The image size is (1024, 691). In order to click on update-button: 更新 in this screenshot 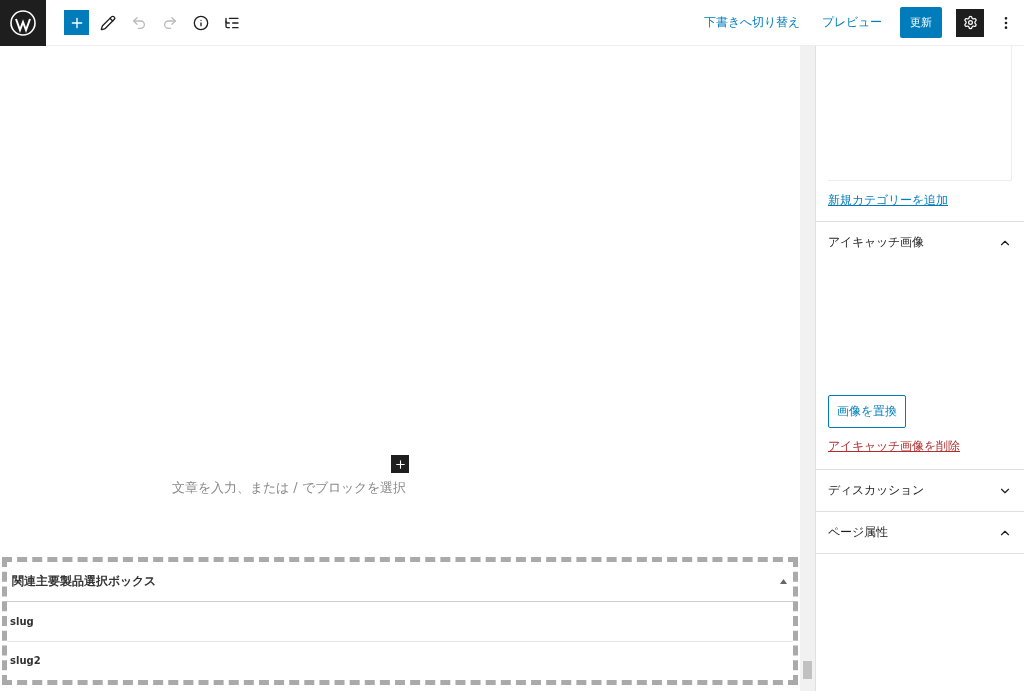, I will do `click(921, 22)`.